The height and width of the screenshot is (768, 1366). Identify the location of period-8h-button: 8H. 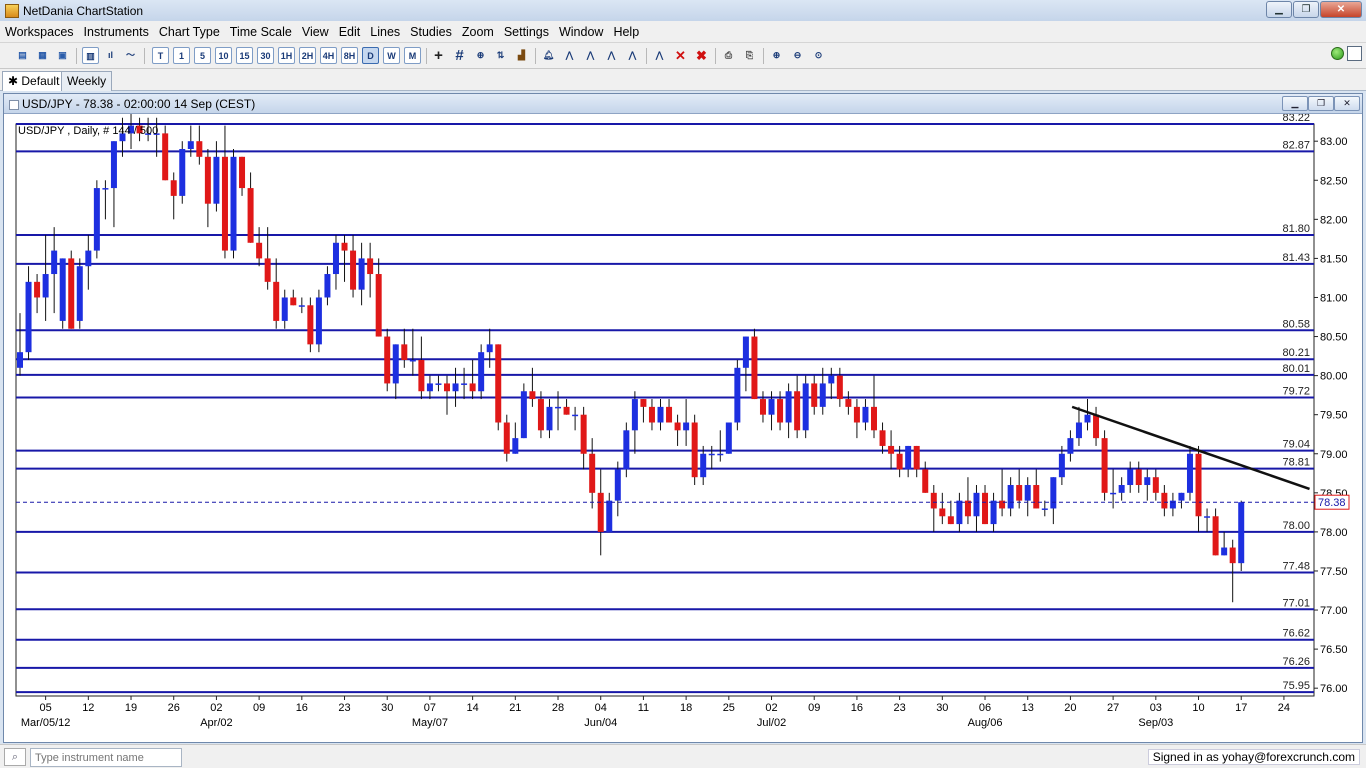
(349, 55).